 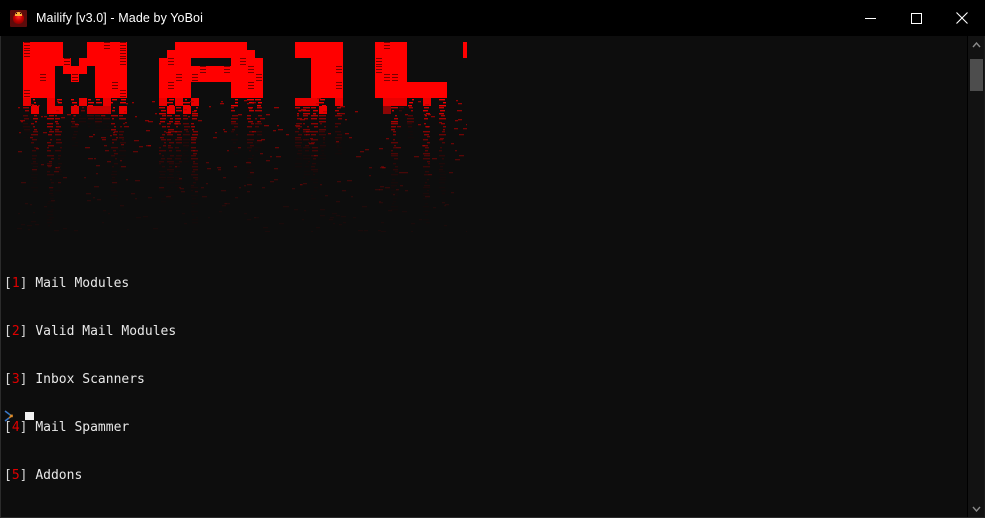 I want to click on maximize-button, so click(x=916, y=18).